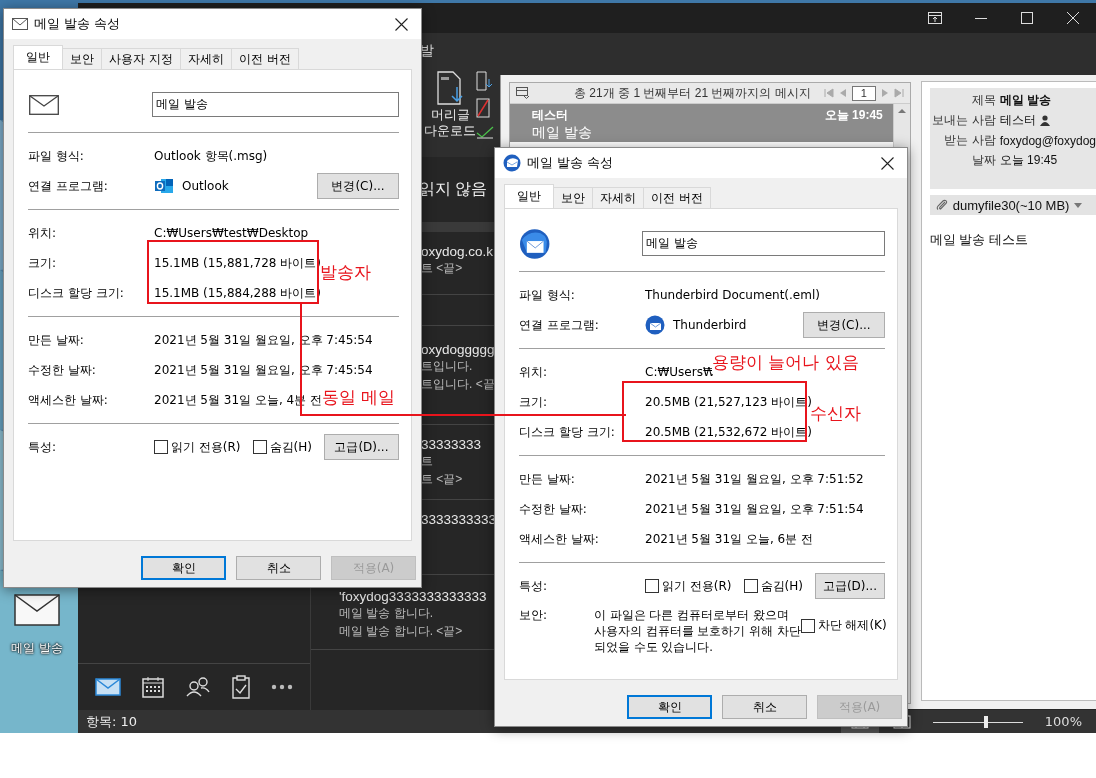 The height and width of the screenshot is (778, 1096). What do you see at coordinates (345, 272) in the screenshot?
I see `annotation-text: 발송자` at bounding box center [345, 272].